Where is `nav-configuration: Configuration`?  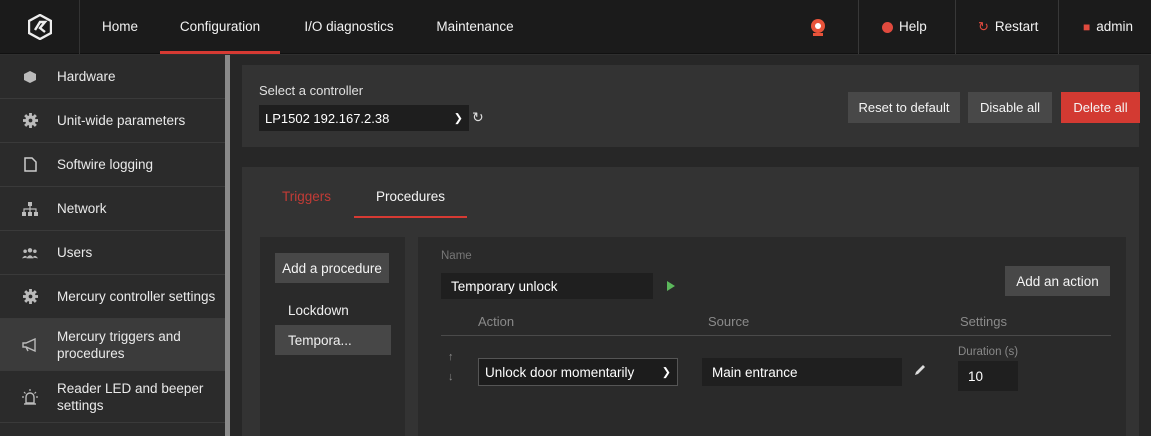 nav-configuration: Configuration is located at coordinates (220, 27).